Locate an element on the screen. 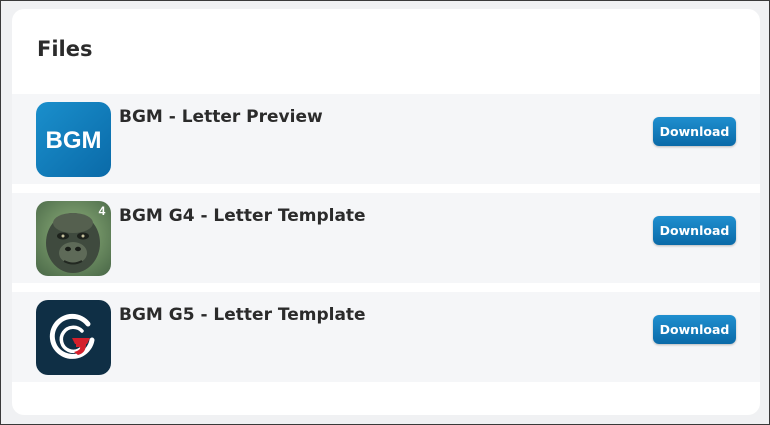 The width and height of the screenshot is (770, 425). bgm-logo-text: BGM is located at coordinates (74, 140).